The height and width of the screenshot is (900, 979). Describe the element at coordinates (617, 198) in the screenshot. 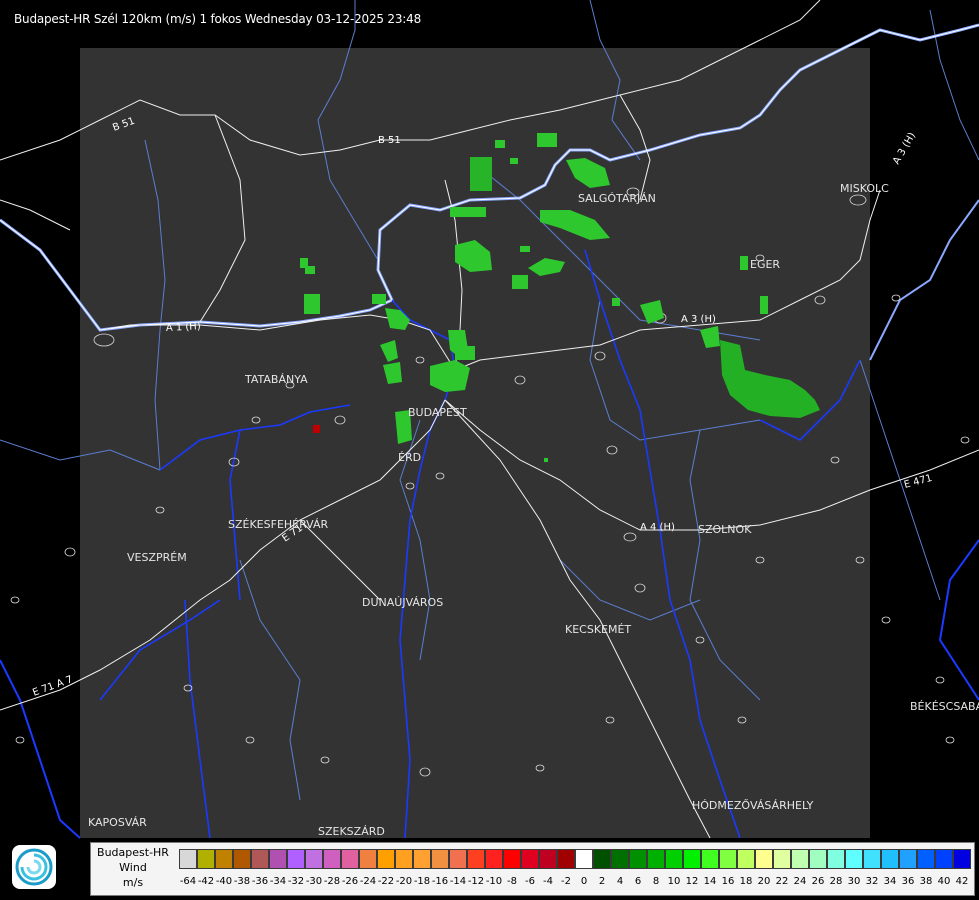

I see `city-label-salgotarjan: SALGÓTARJÁN` at that location.